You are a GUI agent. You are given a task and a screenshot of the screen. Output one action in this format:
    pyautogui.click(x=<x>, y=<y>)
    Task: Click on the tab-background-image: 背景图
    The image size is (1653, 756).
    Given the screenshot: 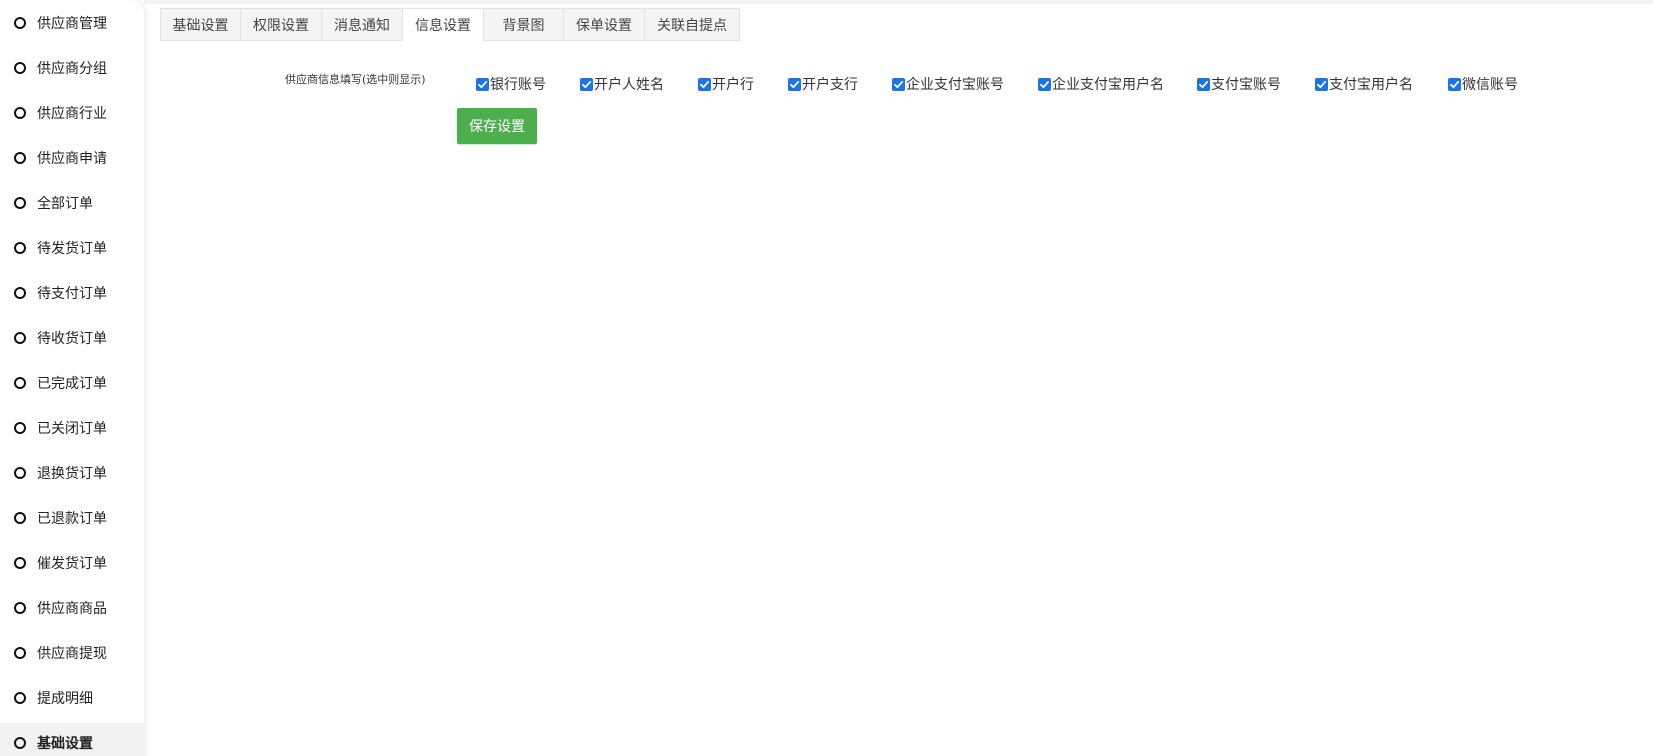 What is the action you would take?
    pyautogui.click(x=523, y=24)
    